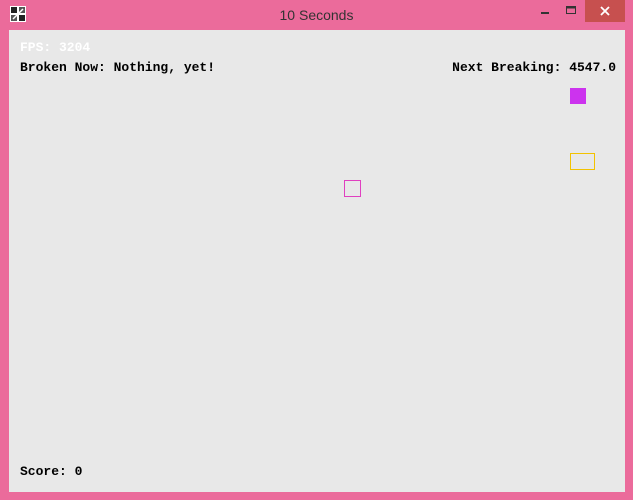 The height and width of the screenshot is (500, 633). I want to click on minimize-button, so click(545, 11).